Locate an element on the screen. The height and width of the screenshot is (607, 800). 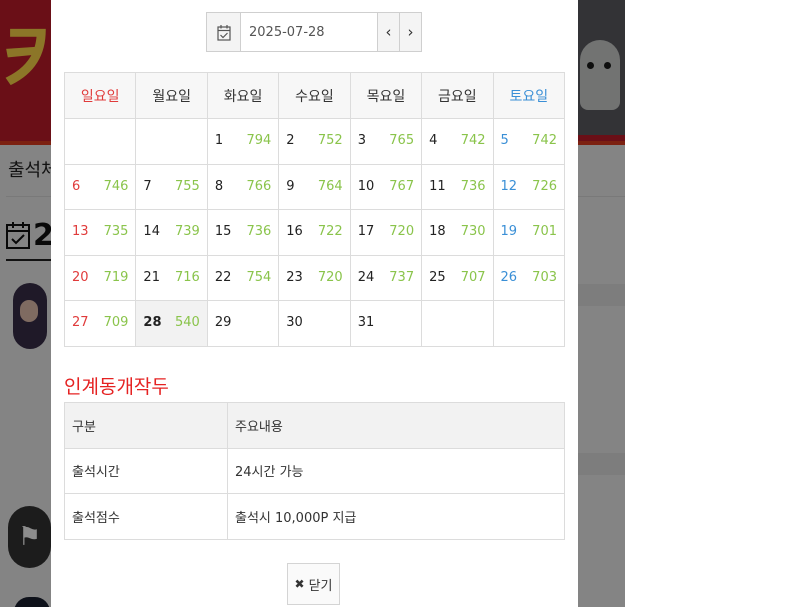
attendance-count: 742 is located at coordinates (473, 140).